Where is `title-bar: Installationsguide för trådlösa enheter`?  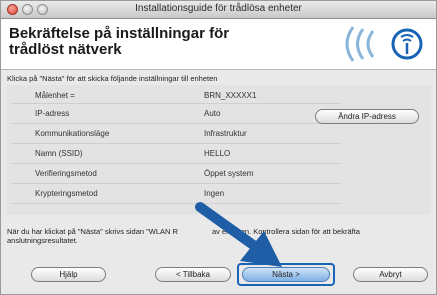
title-bar: Installationsguide för trådlösa enheter is located at coordinates (218, 10).